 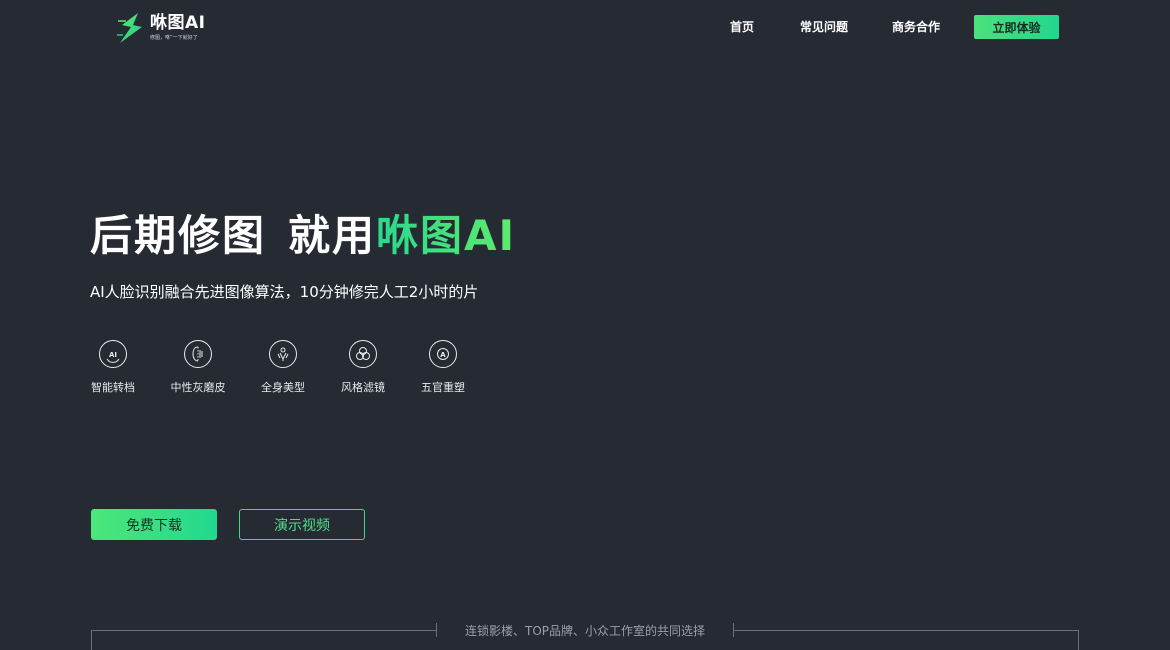 What do you see at coordinates (198, 354) in the screenshot?
I see `face-icon` at bounding box center [198, 354].